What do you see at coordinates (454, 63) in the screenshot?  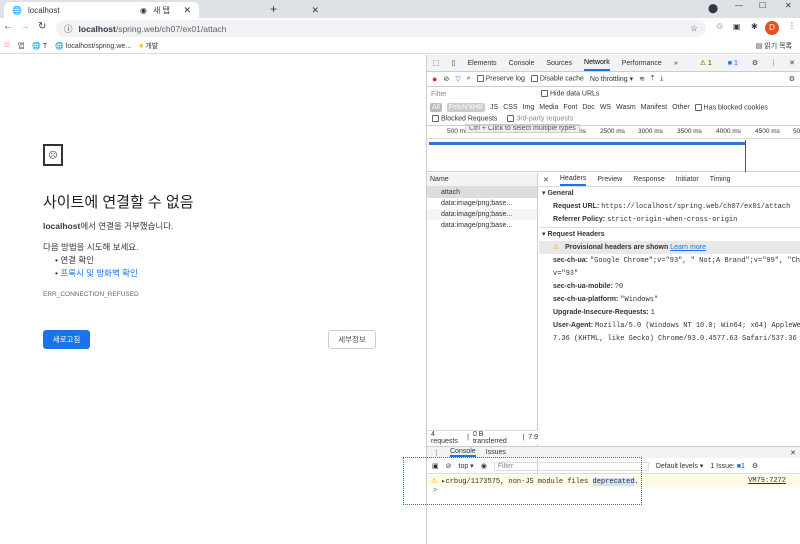 I see `device-toggle-icon: ▯` at bounding box center [454, 63].